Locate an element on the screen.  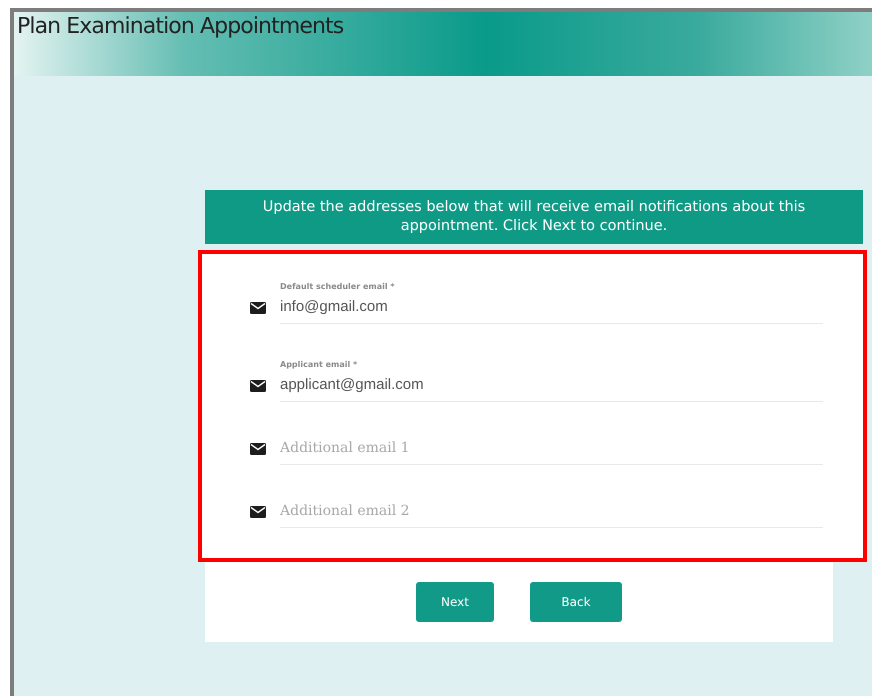
email-field: info@gmail.com is located at coordinates (551, 310).